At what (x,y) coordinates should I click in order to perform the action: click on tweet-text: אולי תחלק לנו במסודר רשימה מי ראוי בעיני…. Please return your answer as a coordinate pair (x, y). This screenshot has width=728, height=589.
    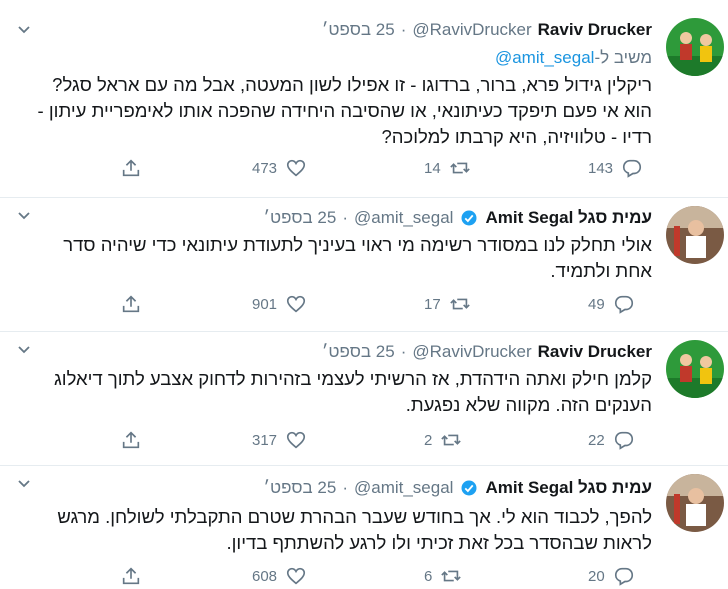
    Looking at the image, I should click on (357, 257).